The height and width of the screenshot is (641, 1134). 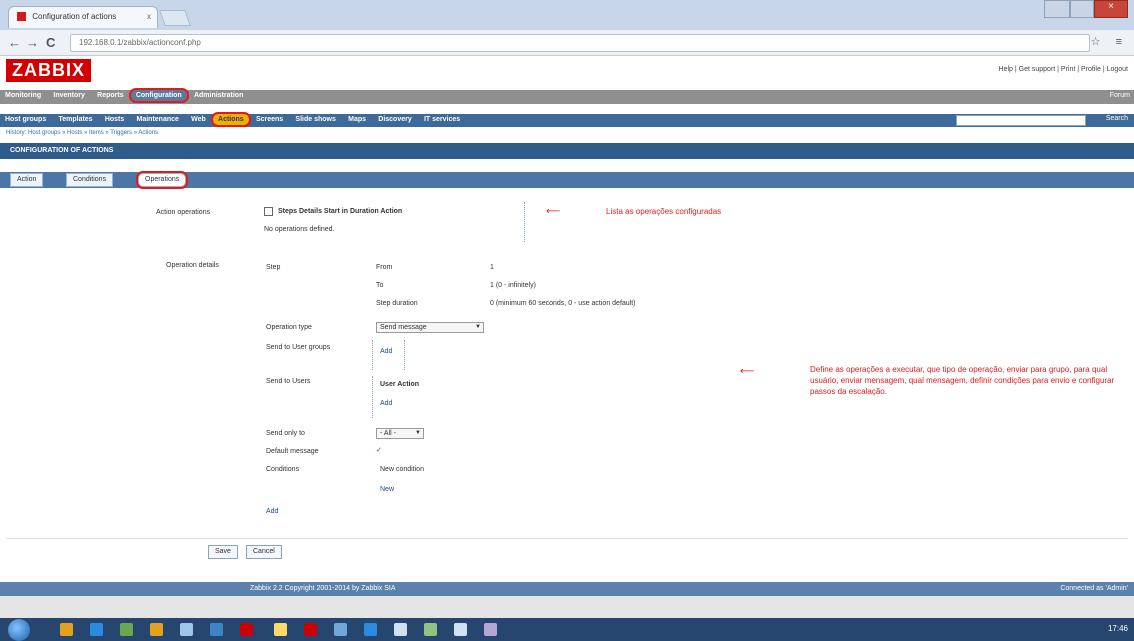 I want to click on send-users-label: Send to Users, so click(x=288, y=381).